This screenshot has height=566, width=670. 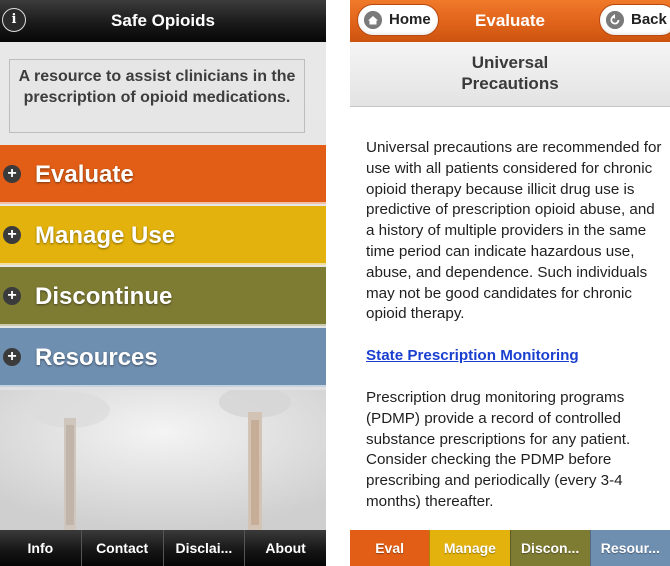 I want to click on tab-contact: Contact, so click(x=121, y=548).